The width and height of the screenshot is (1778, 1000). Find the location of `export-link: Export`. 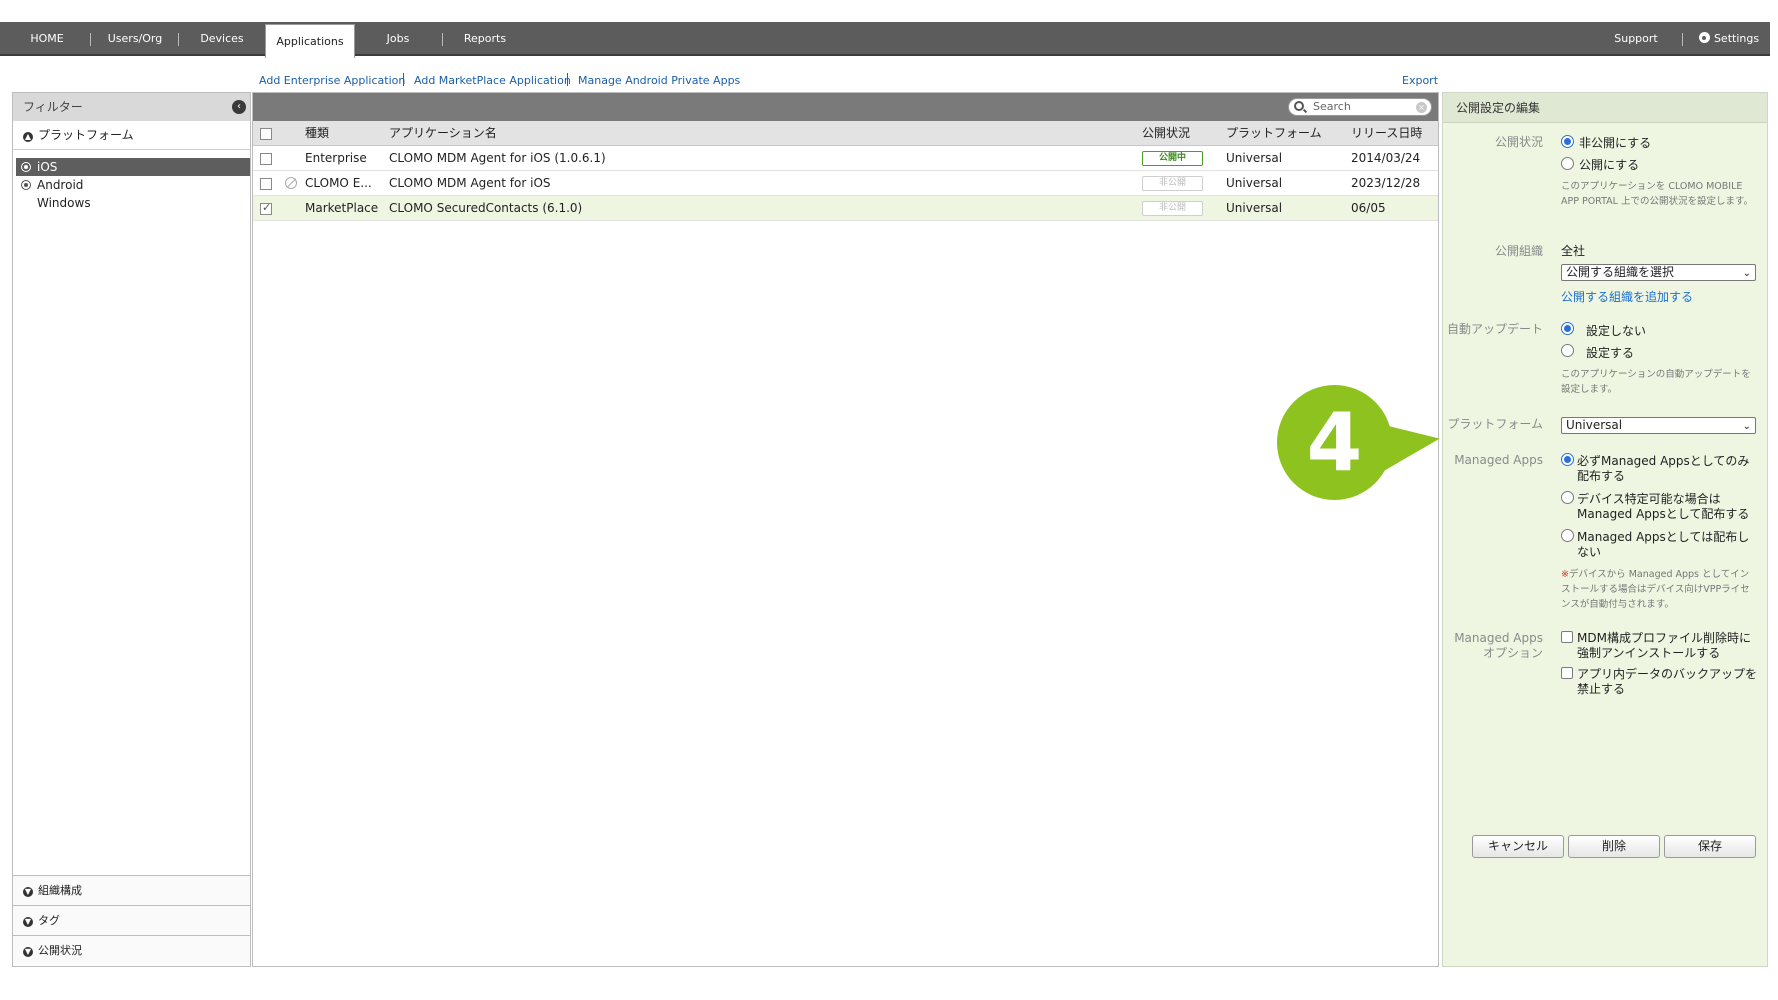

export-link: Export is located at coordinates (1420, 80).